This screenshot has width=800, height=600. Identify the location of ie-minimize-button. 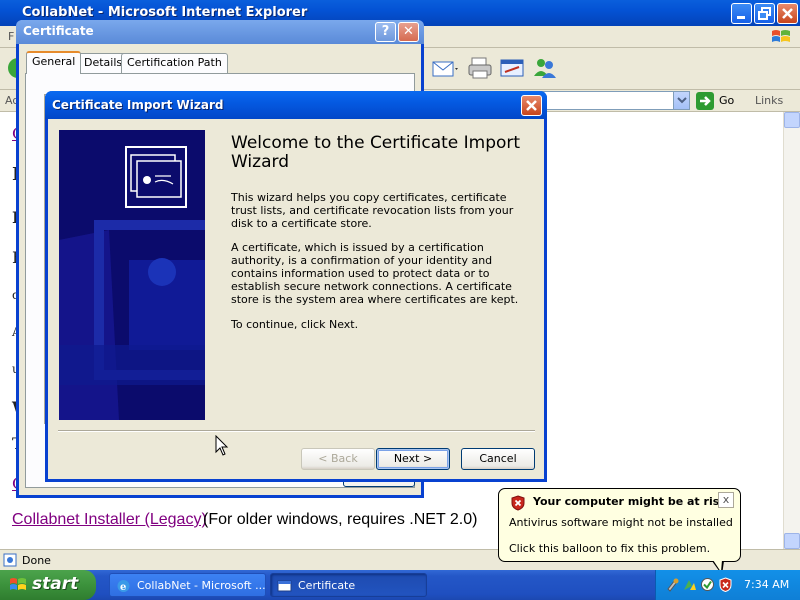
(741, 13).